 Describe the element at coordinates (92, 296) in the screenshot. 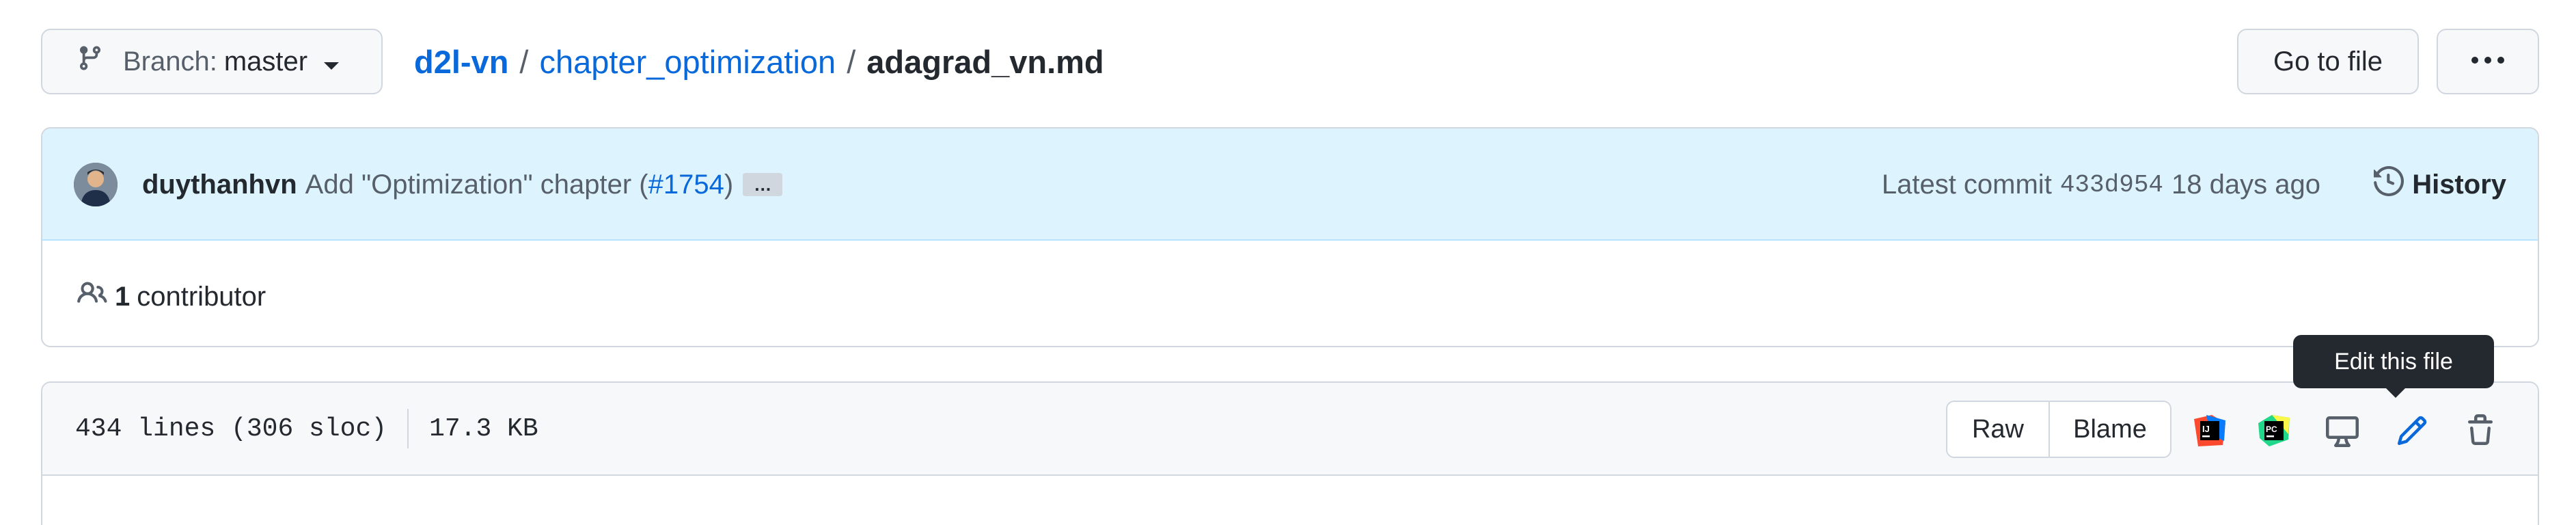

I see `people-icon` at that location.